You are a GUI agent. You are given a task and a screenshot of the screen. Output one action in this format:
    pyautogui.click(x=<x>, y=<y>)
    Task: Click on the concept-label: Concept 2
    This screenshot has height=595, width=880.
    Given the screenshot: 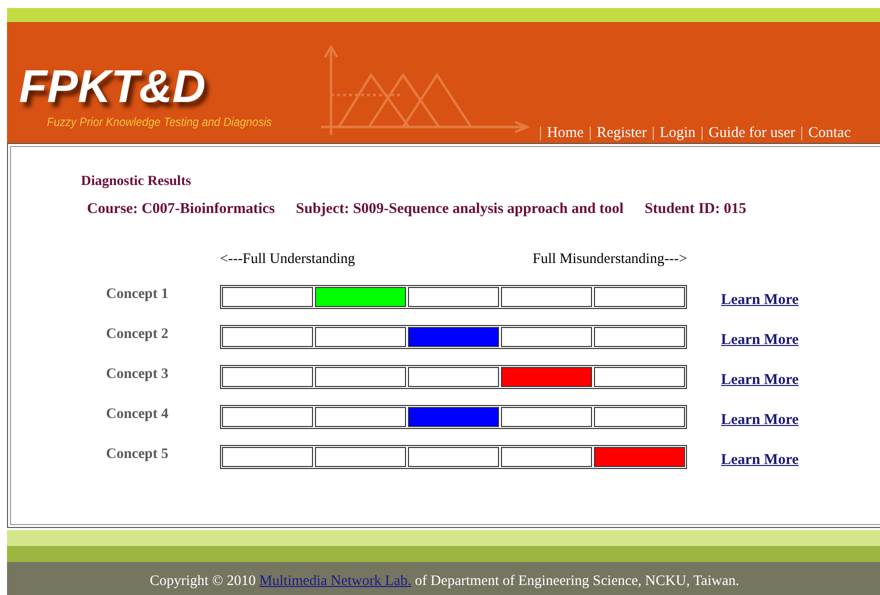 What is the action you would take?
    pyautogui.click(x=137, y=334)
    